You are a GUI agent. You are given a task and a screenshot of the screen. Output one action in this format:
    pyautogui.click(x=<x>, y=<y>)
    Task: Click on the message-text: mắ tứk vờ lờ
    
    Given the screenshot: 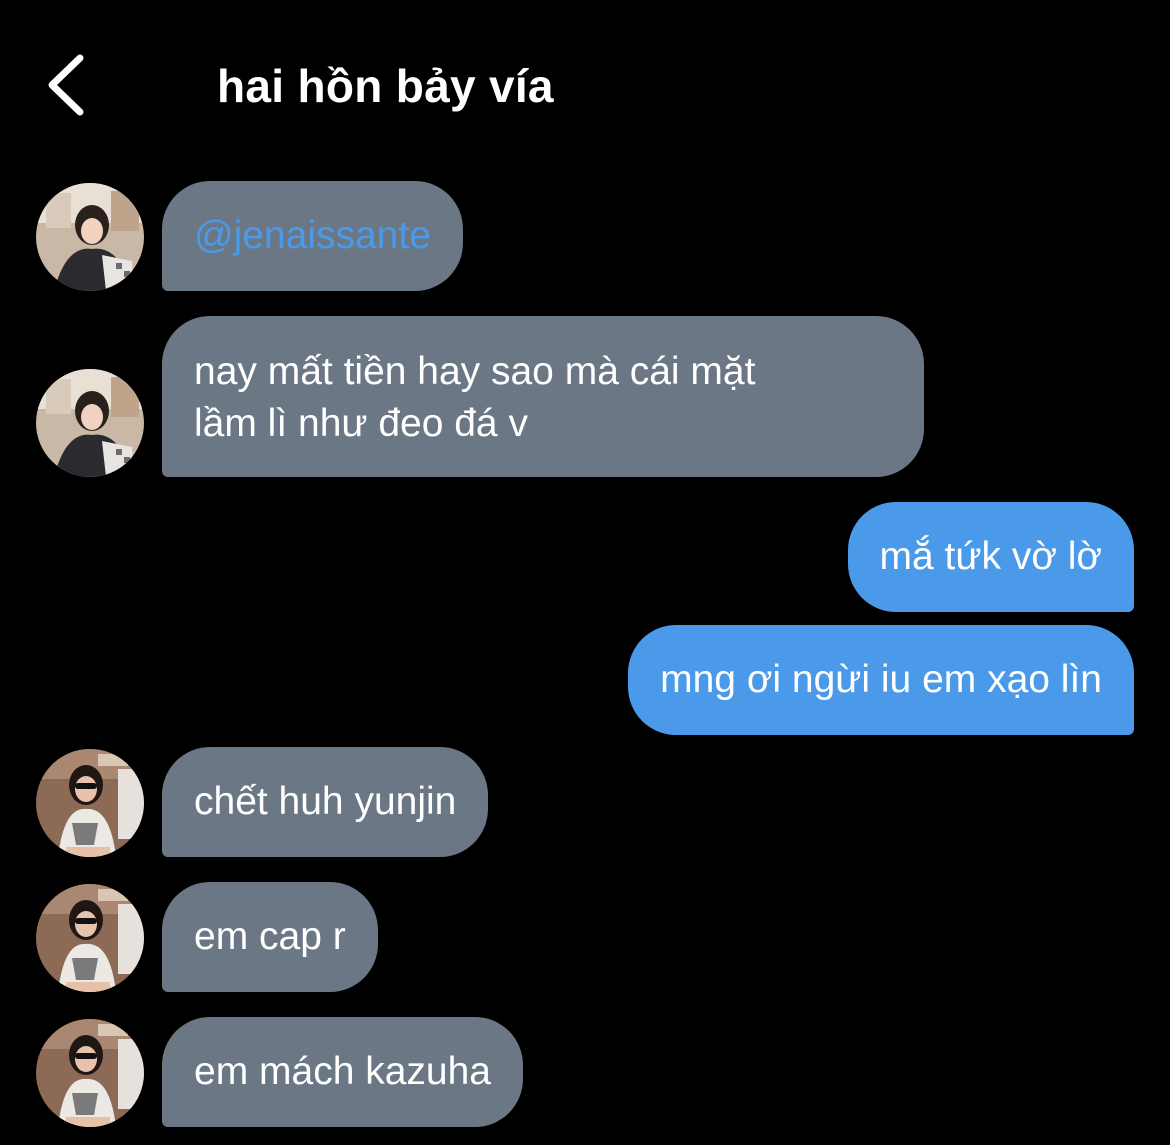 What is the action you would take?
    pyautogui.click(x=990, y=556)
    